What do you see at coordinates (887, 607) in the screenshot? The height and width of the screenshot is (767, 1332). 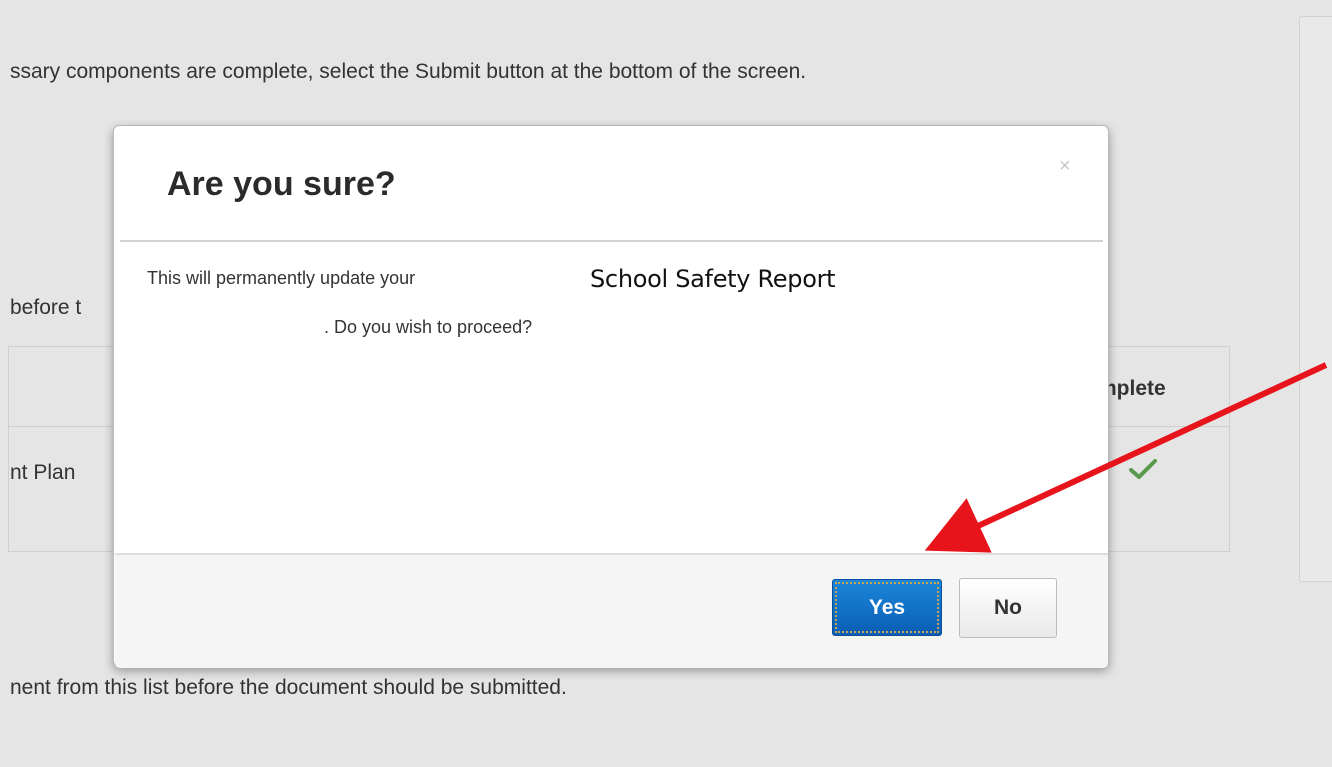 I see `yes-button: Yes` at bounding box center [887, 607].